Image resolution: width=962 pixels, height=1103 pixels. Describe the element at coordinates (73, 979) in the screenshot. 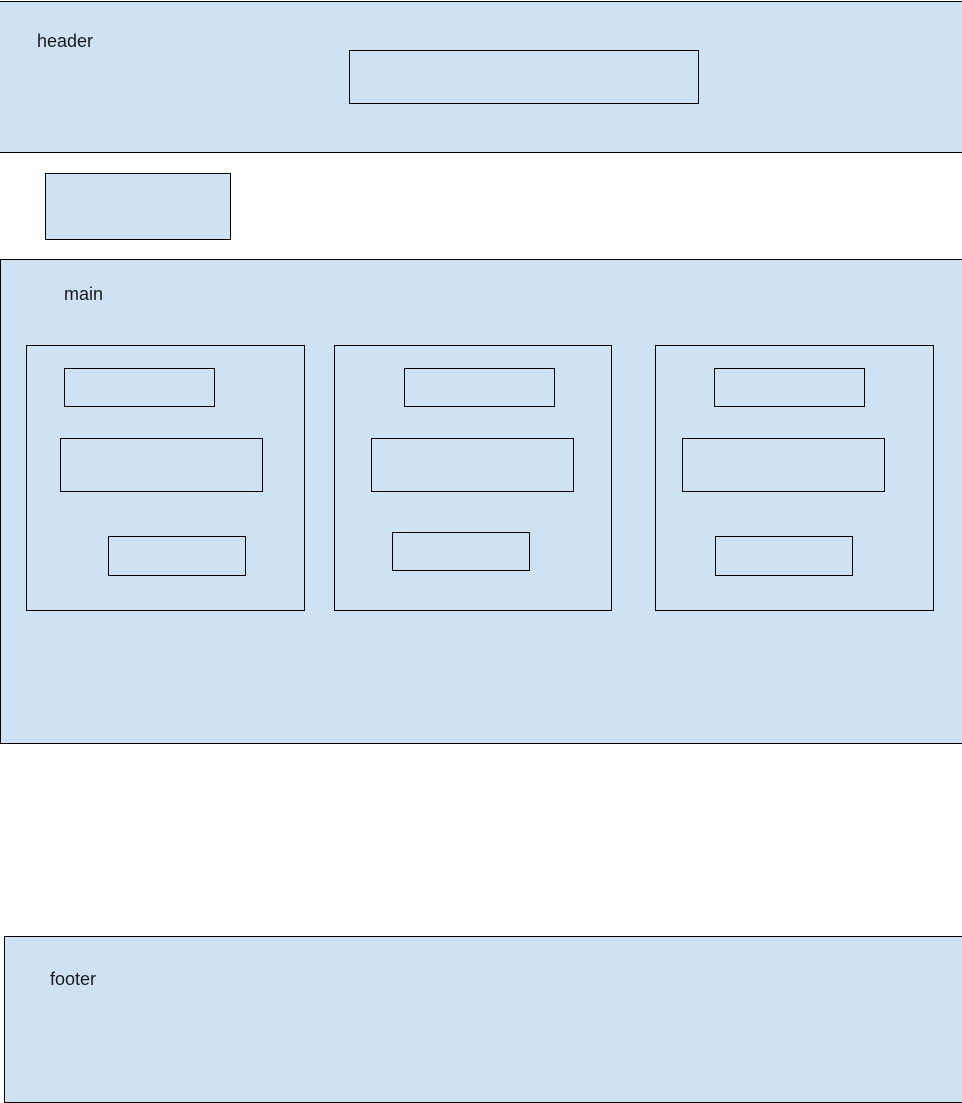

I see `footer-label: footer` at that location.